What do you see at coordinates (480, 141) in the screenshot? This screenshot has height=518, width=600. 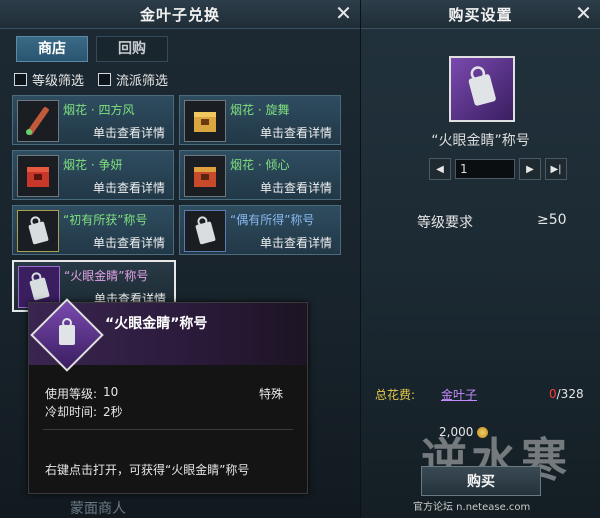 I see `selected-item-name: “火眼金睛”称号` at bounding box center [480, 141].